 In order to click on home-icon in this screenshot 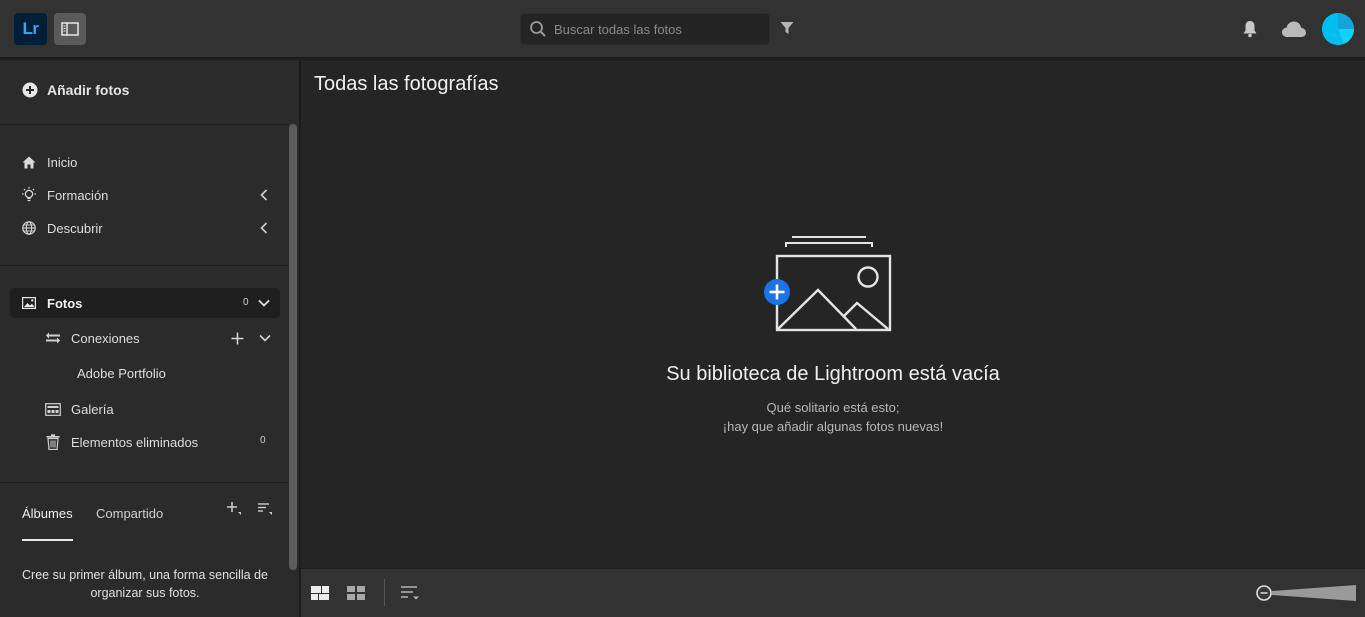, I will do `click(29, 162)`.